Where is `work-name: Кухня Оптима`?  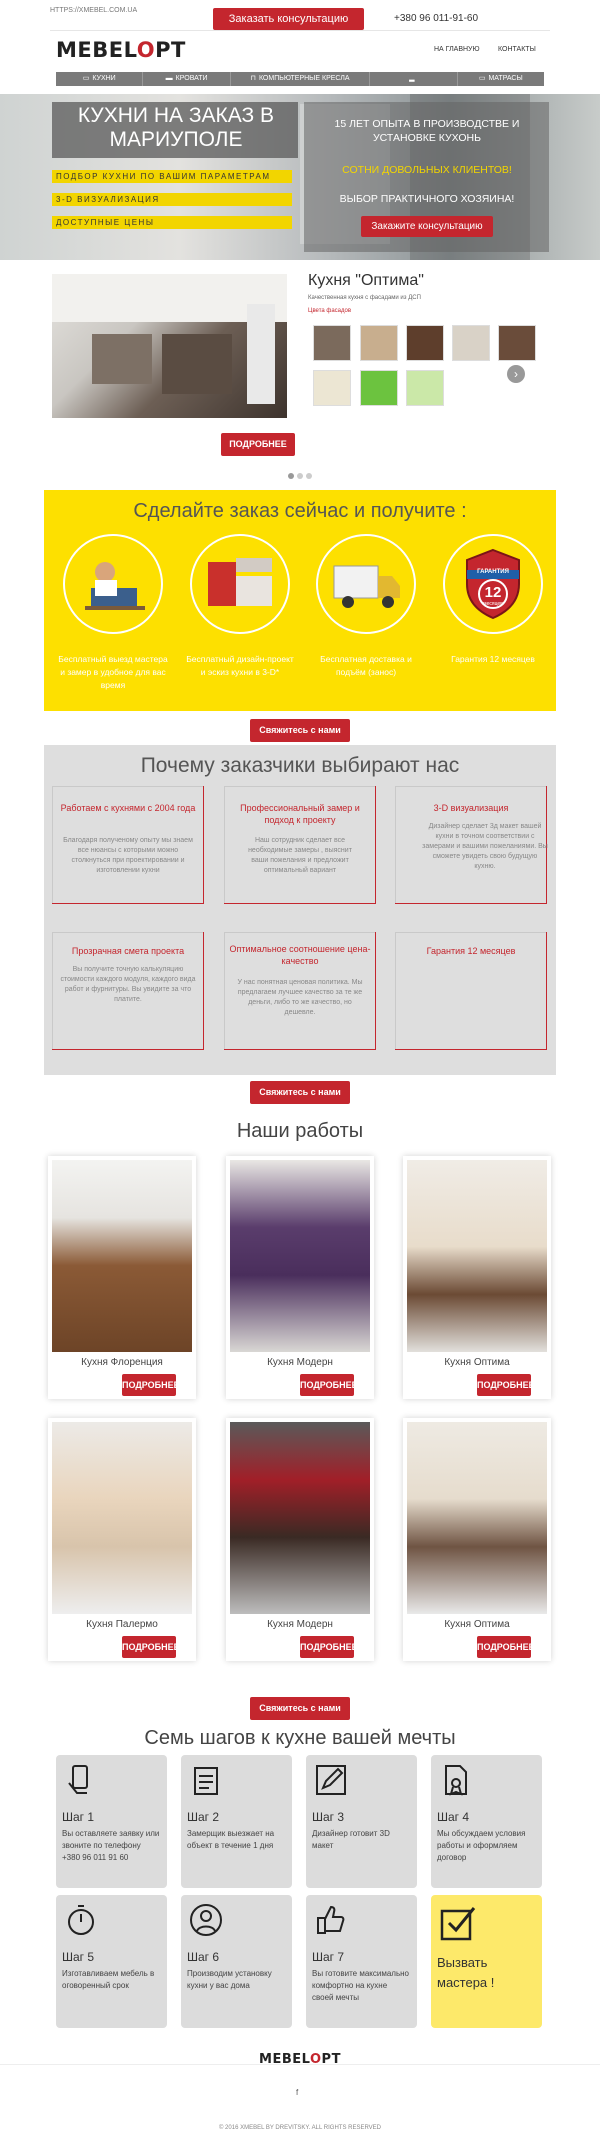
work-name: Кухня Оптима is located at coordinates (477, 1362).